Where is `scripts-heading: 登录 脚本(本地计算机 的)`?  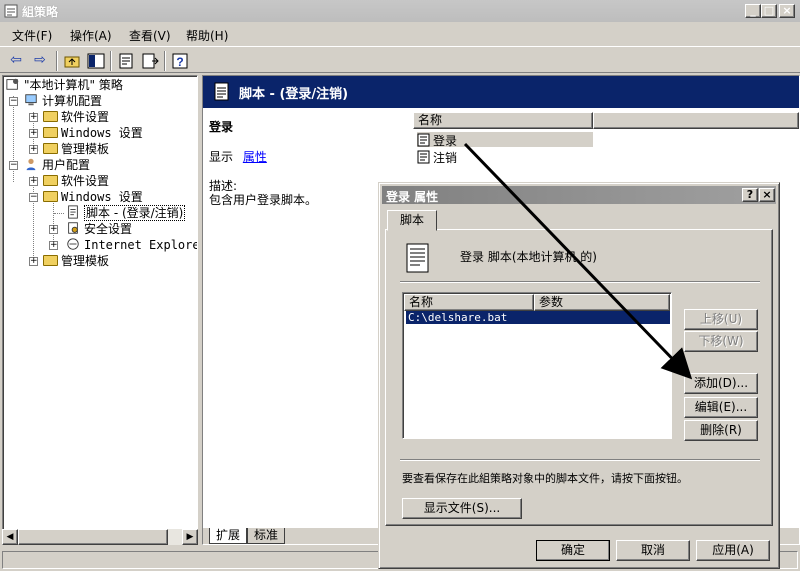 scripts-heading: 登录 脚本(本地计算机 的) is located at coordinates (528, 257).